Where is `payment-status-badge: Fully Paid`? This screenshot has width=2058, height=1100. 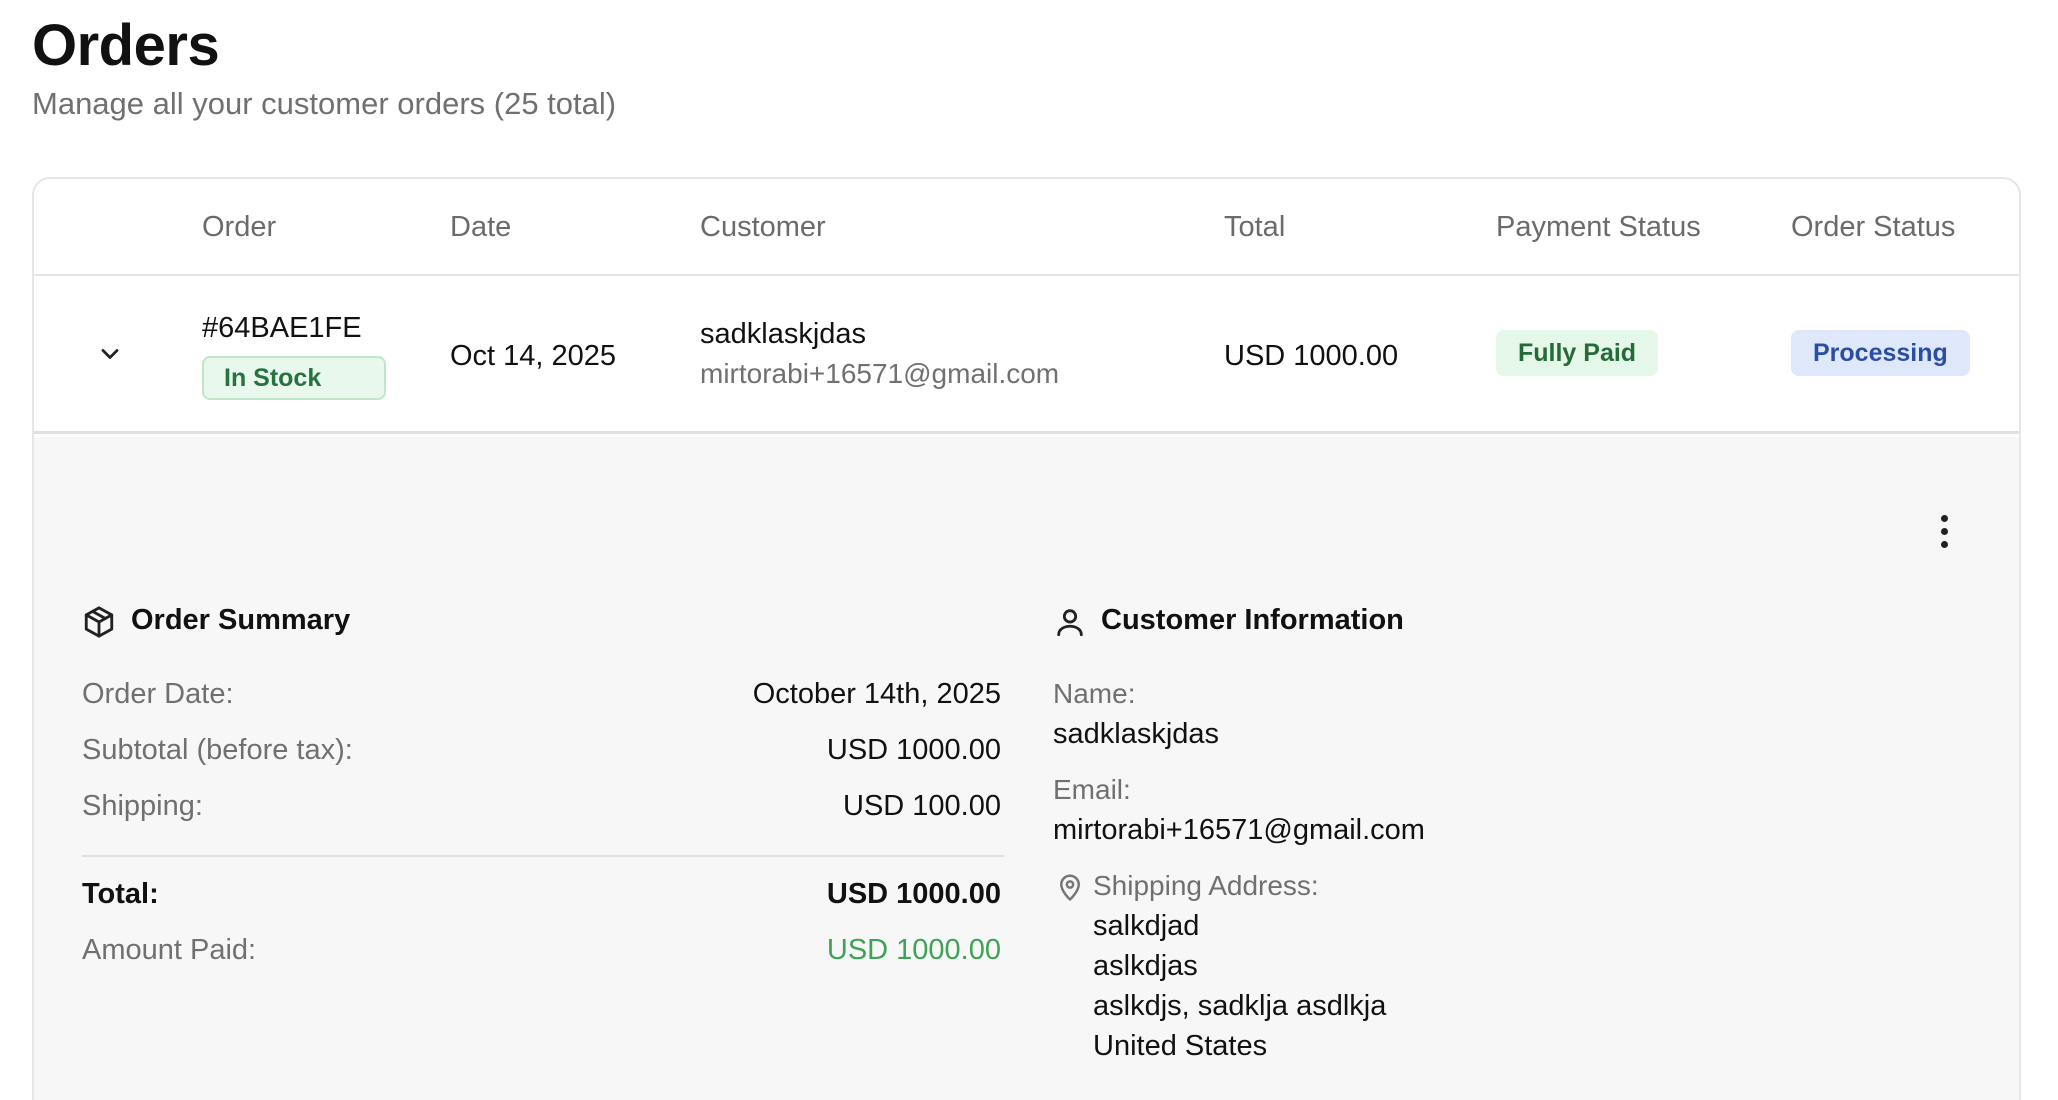 payment-status-badge: Fully Paid is located at coordinates (1577, 353).